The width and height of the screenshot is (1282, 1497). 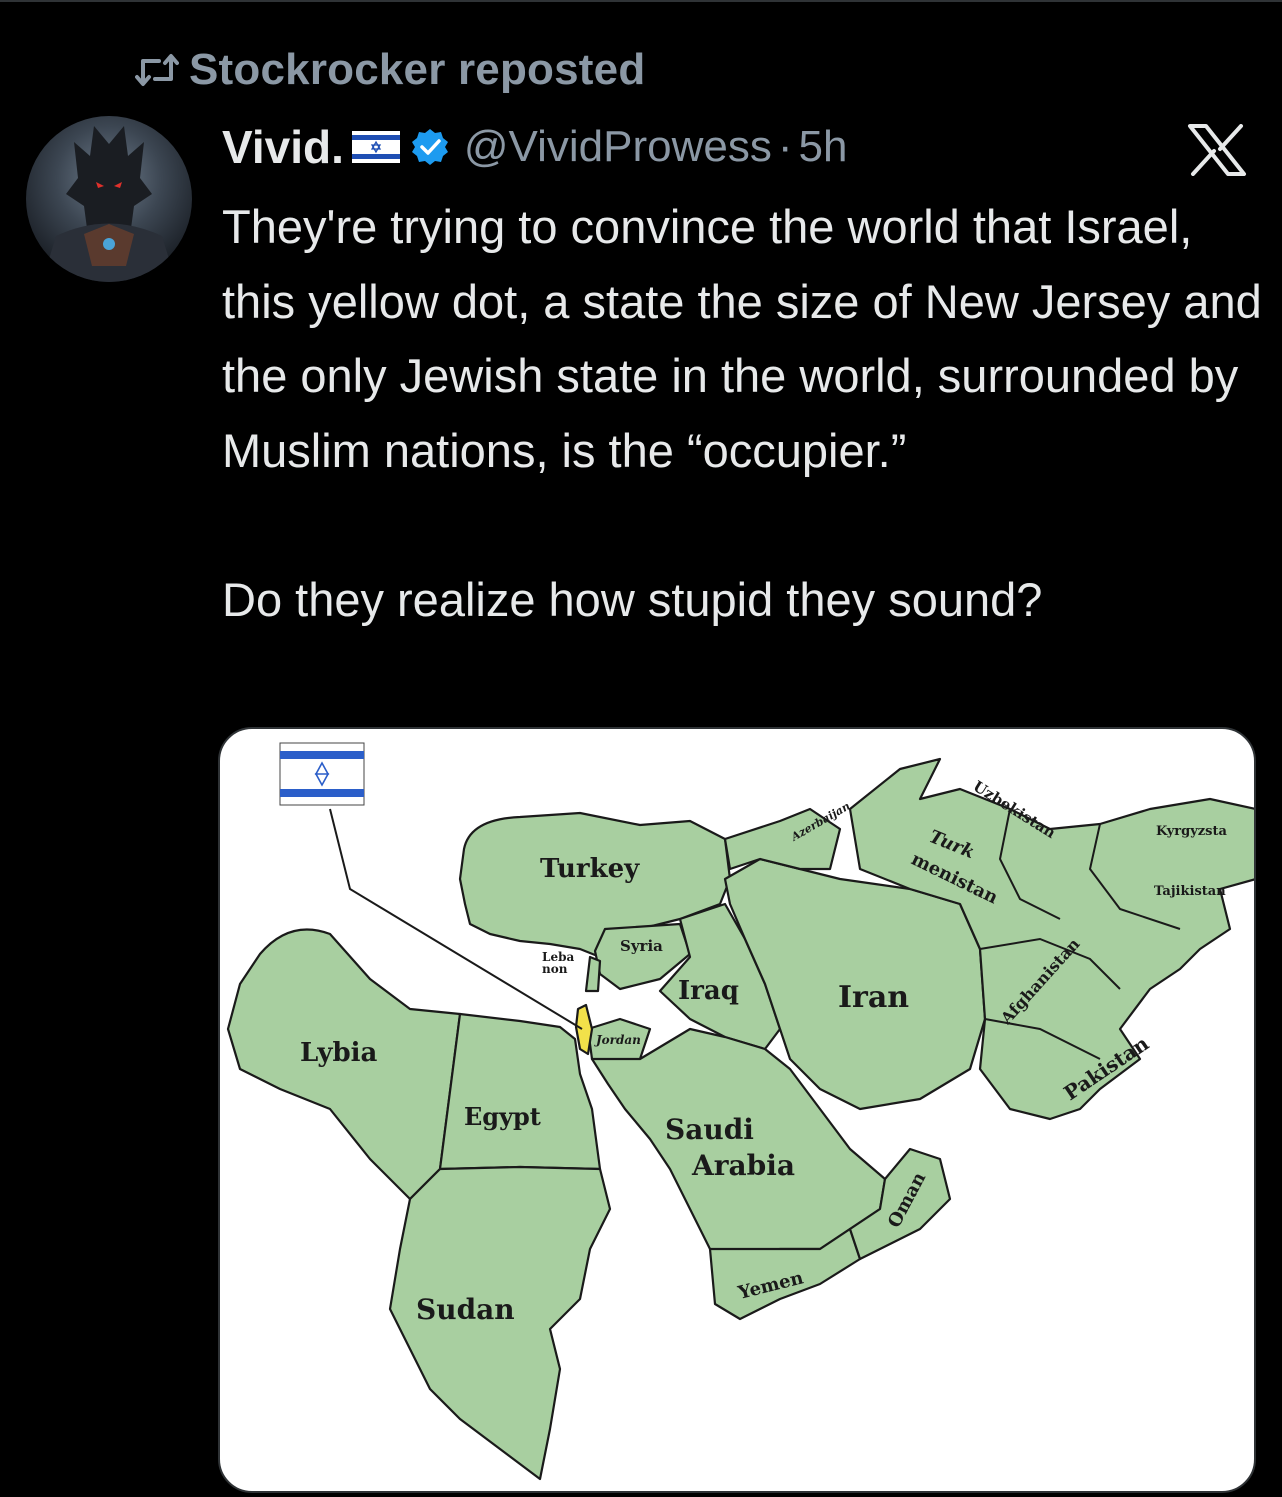 I want to click on repost-icon, so click(x=162, y=70).